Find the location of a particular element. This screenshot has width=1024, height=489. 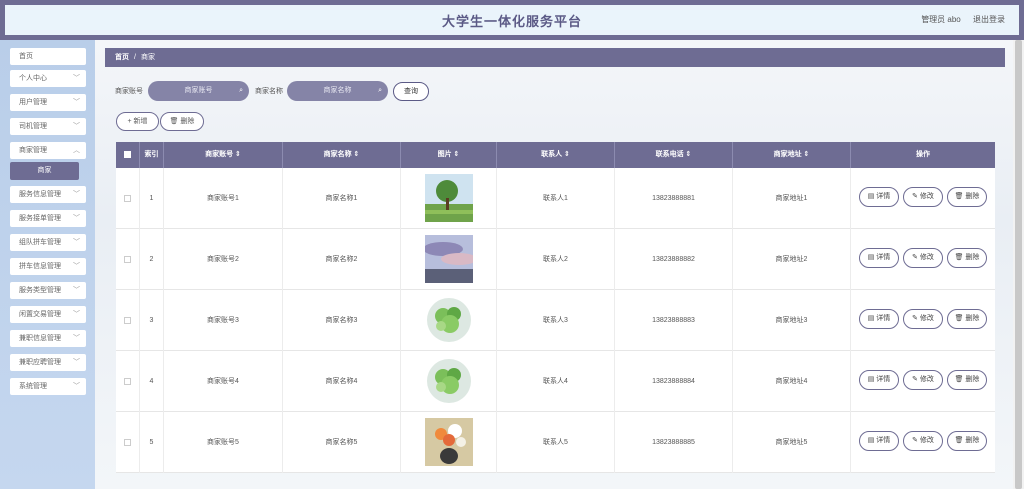

sidebar-item-idle-trade: 闲置交易管理 ﹀ is located at coordinates (48, 314).